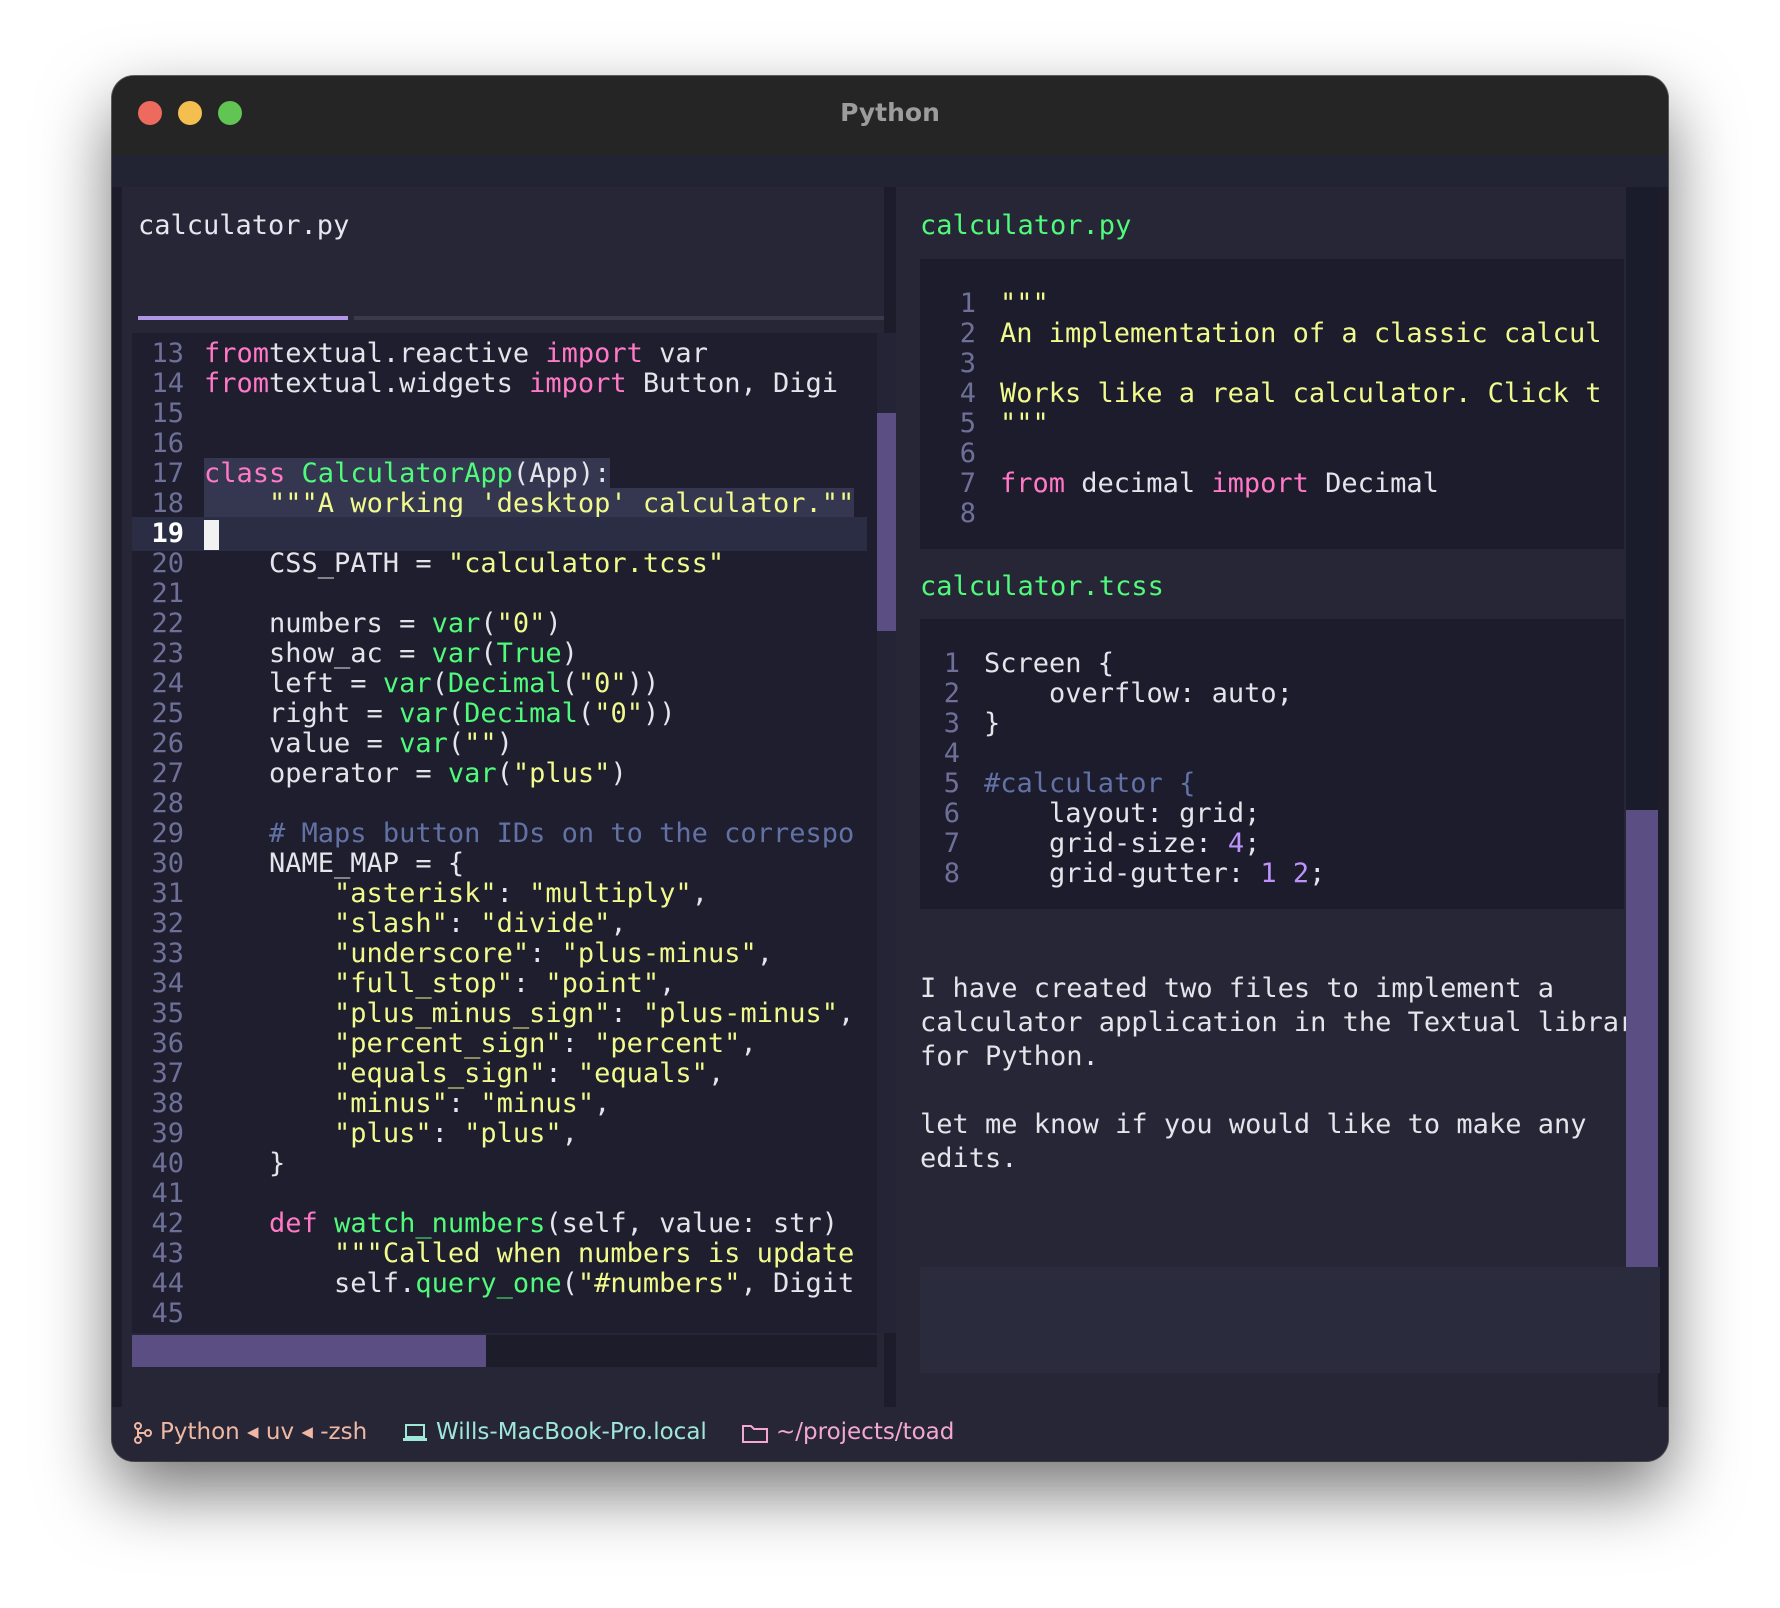 This screenshot has height=1608, width=1780. I want to click on code-token: Button, Digi, so click(732, 383).